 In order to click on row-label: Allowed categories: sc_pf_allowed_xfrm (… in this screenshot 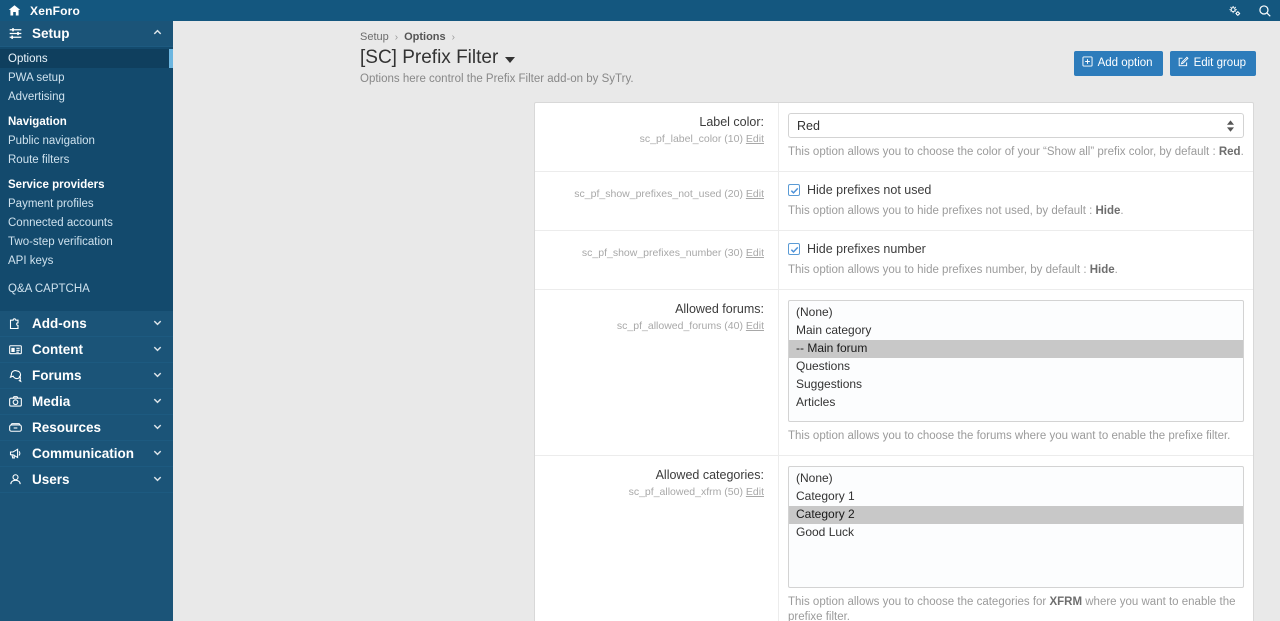, I will do `click(657, 538)`.